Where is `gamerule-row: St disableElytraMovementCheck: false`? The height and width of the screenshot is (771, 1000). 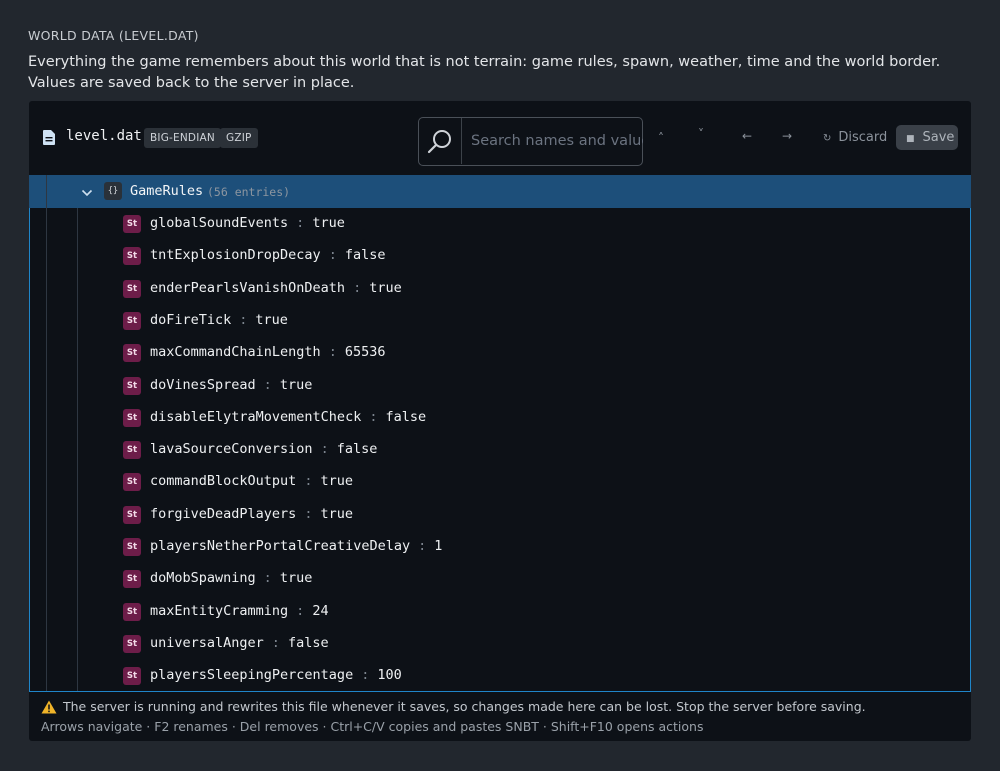 gamerule-row: St disableElytraMovementCheck: false is located at coordinates (500, 418).